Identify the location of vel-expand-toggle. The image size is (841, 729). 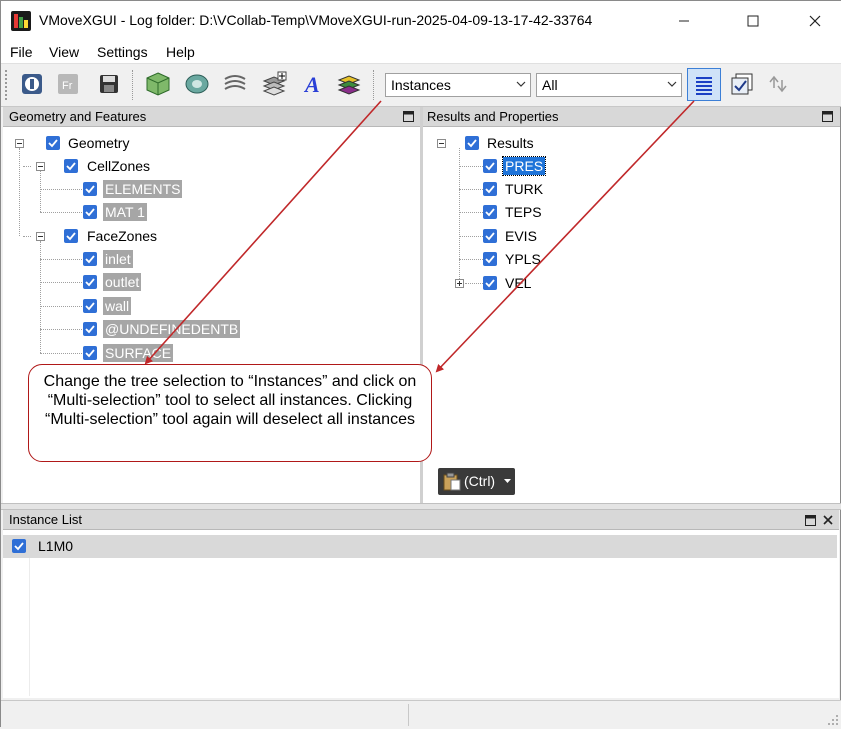
(459, 283).